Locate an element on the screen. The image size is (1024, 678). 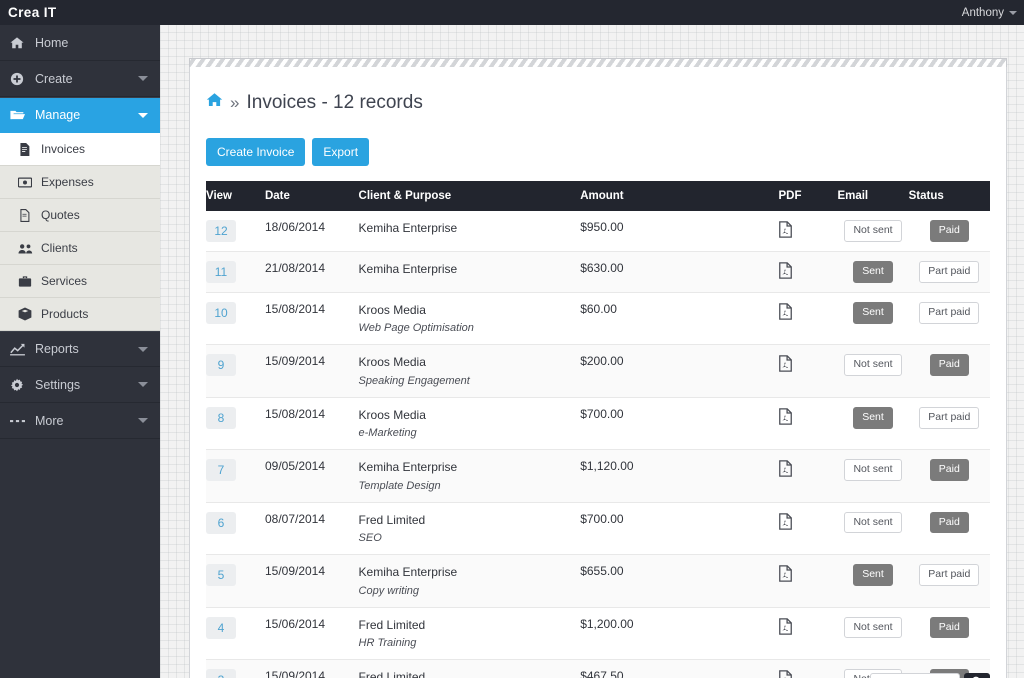
create-invoice-button: Create Invoice is located at coordinates (256, 152).